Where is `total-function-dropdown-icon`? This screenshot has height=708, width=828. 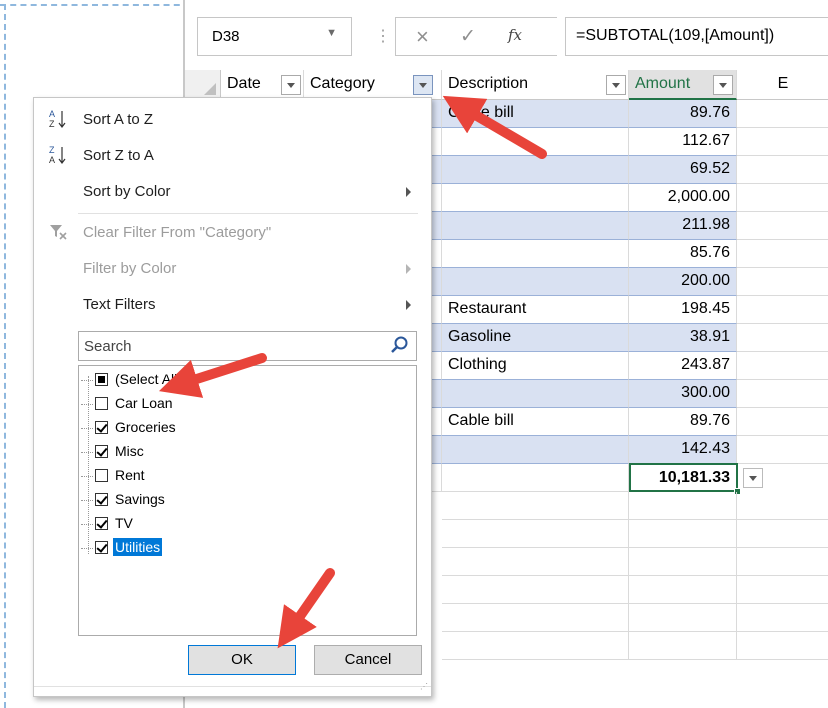
total-function-dropdown-icon is located at coordinates (753, 478).